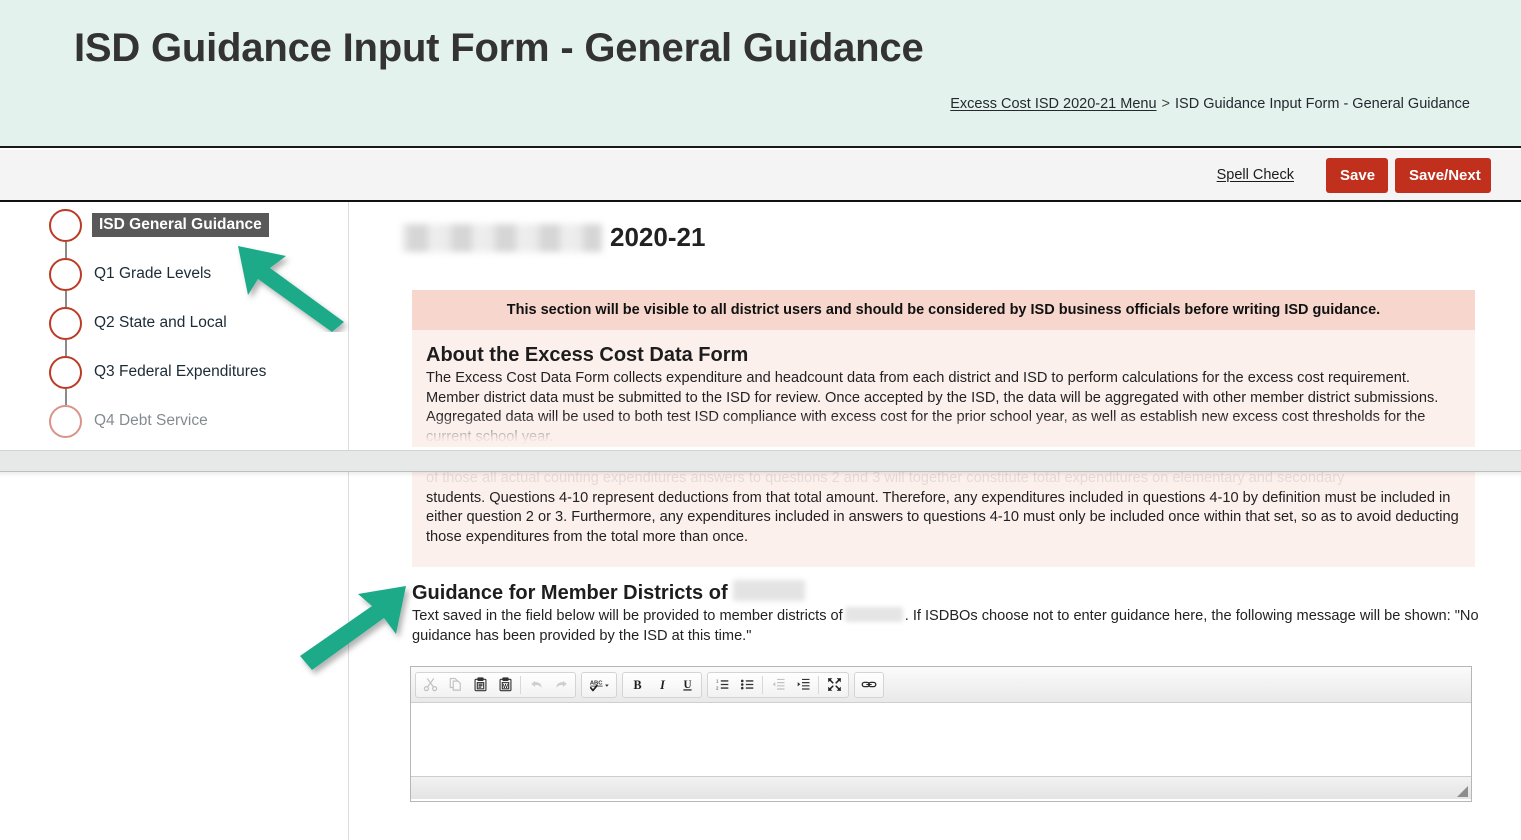  I want to click on bold-icon: B, so click(637, 685).